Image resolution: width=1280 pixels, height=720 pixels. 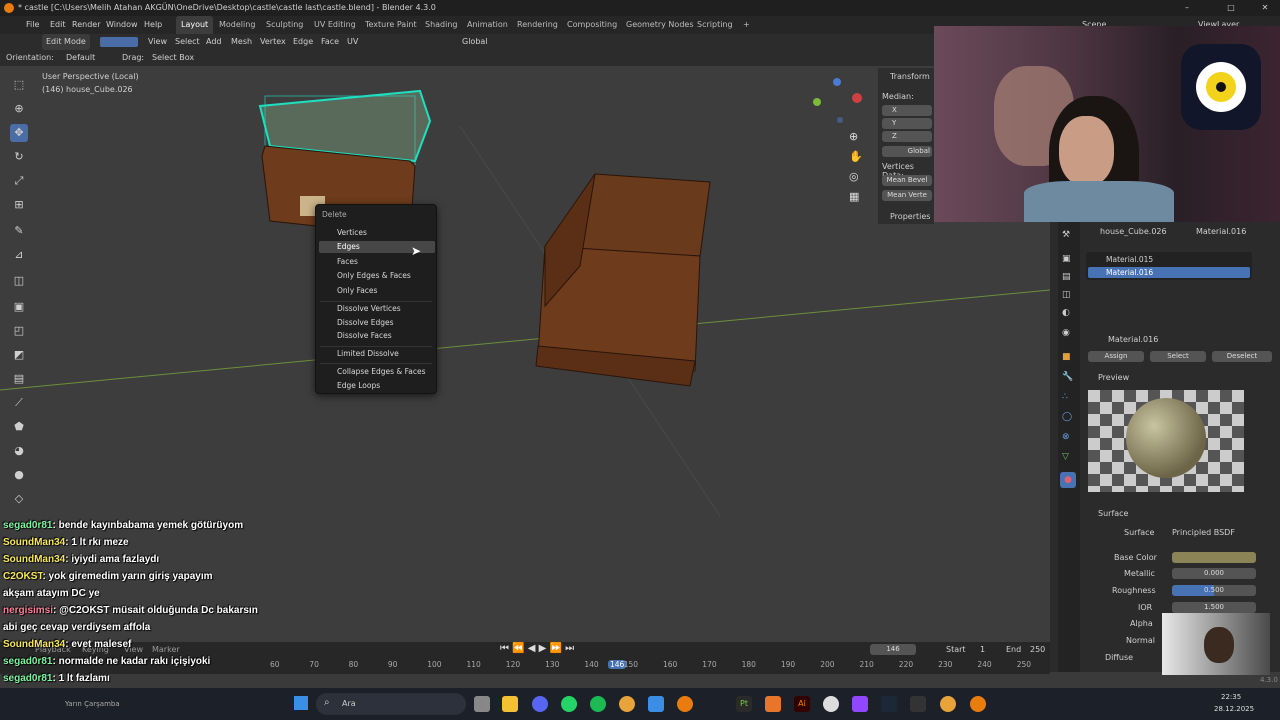 I want to click on tab-texture-paint: Texture Paint, so click(x=391, y=25).